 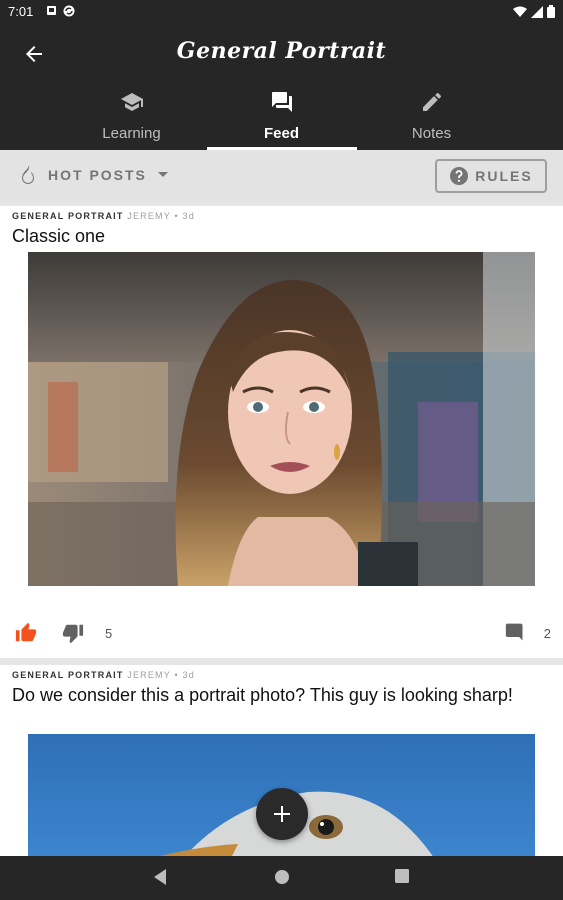 I want to click on sort-label: HOT POSTS, so click(x=97, y=175).